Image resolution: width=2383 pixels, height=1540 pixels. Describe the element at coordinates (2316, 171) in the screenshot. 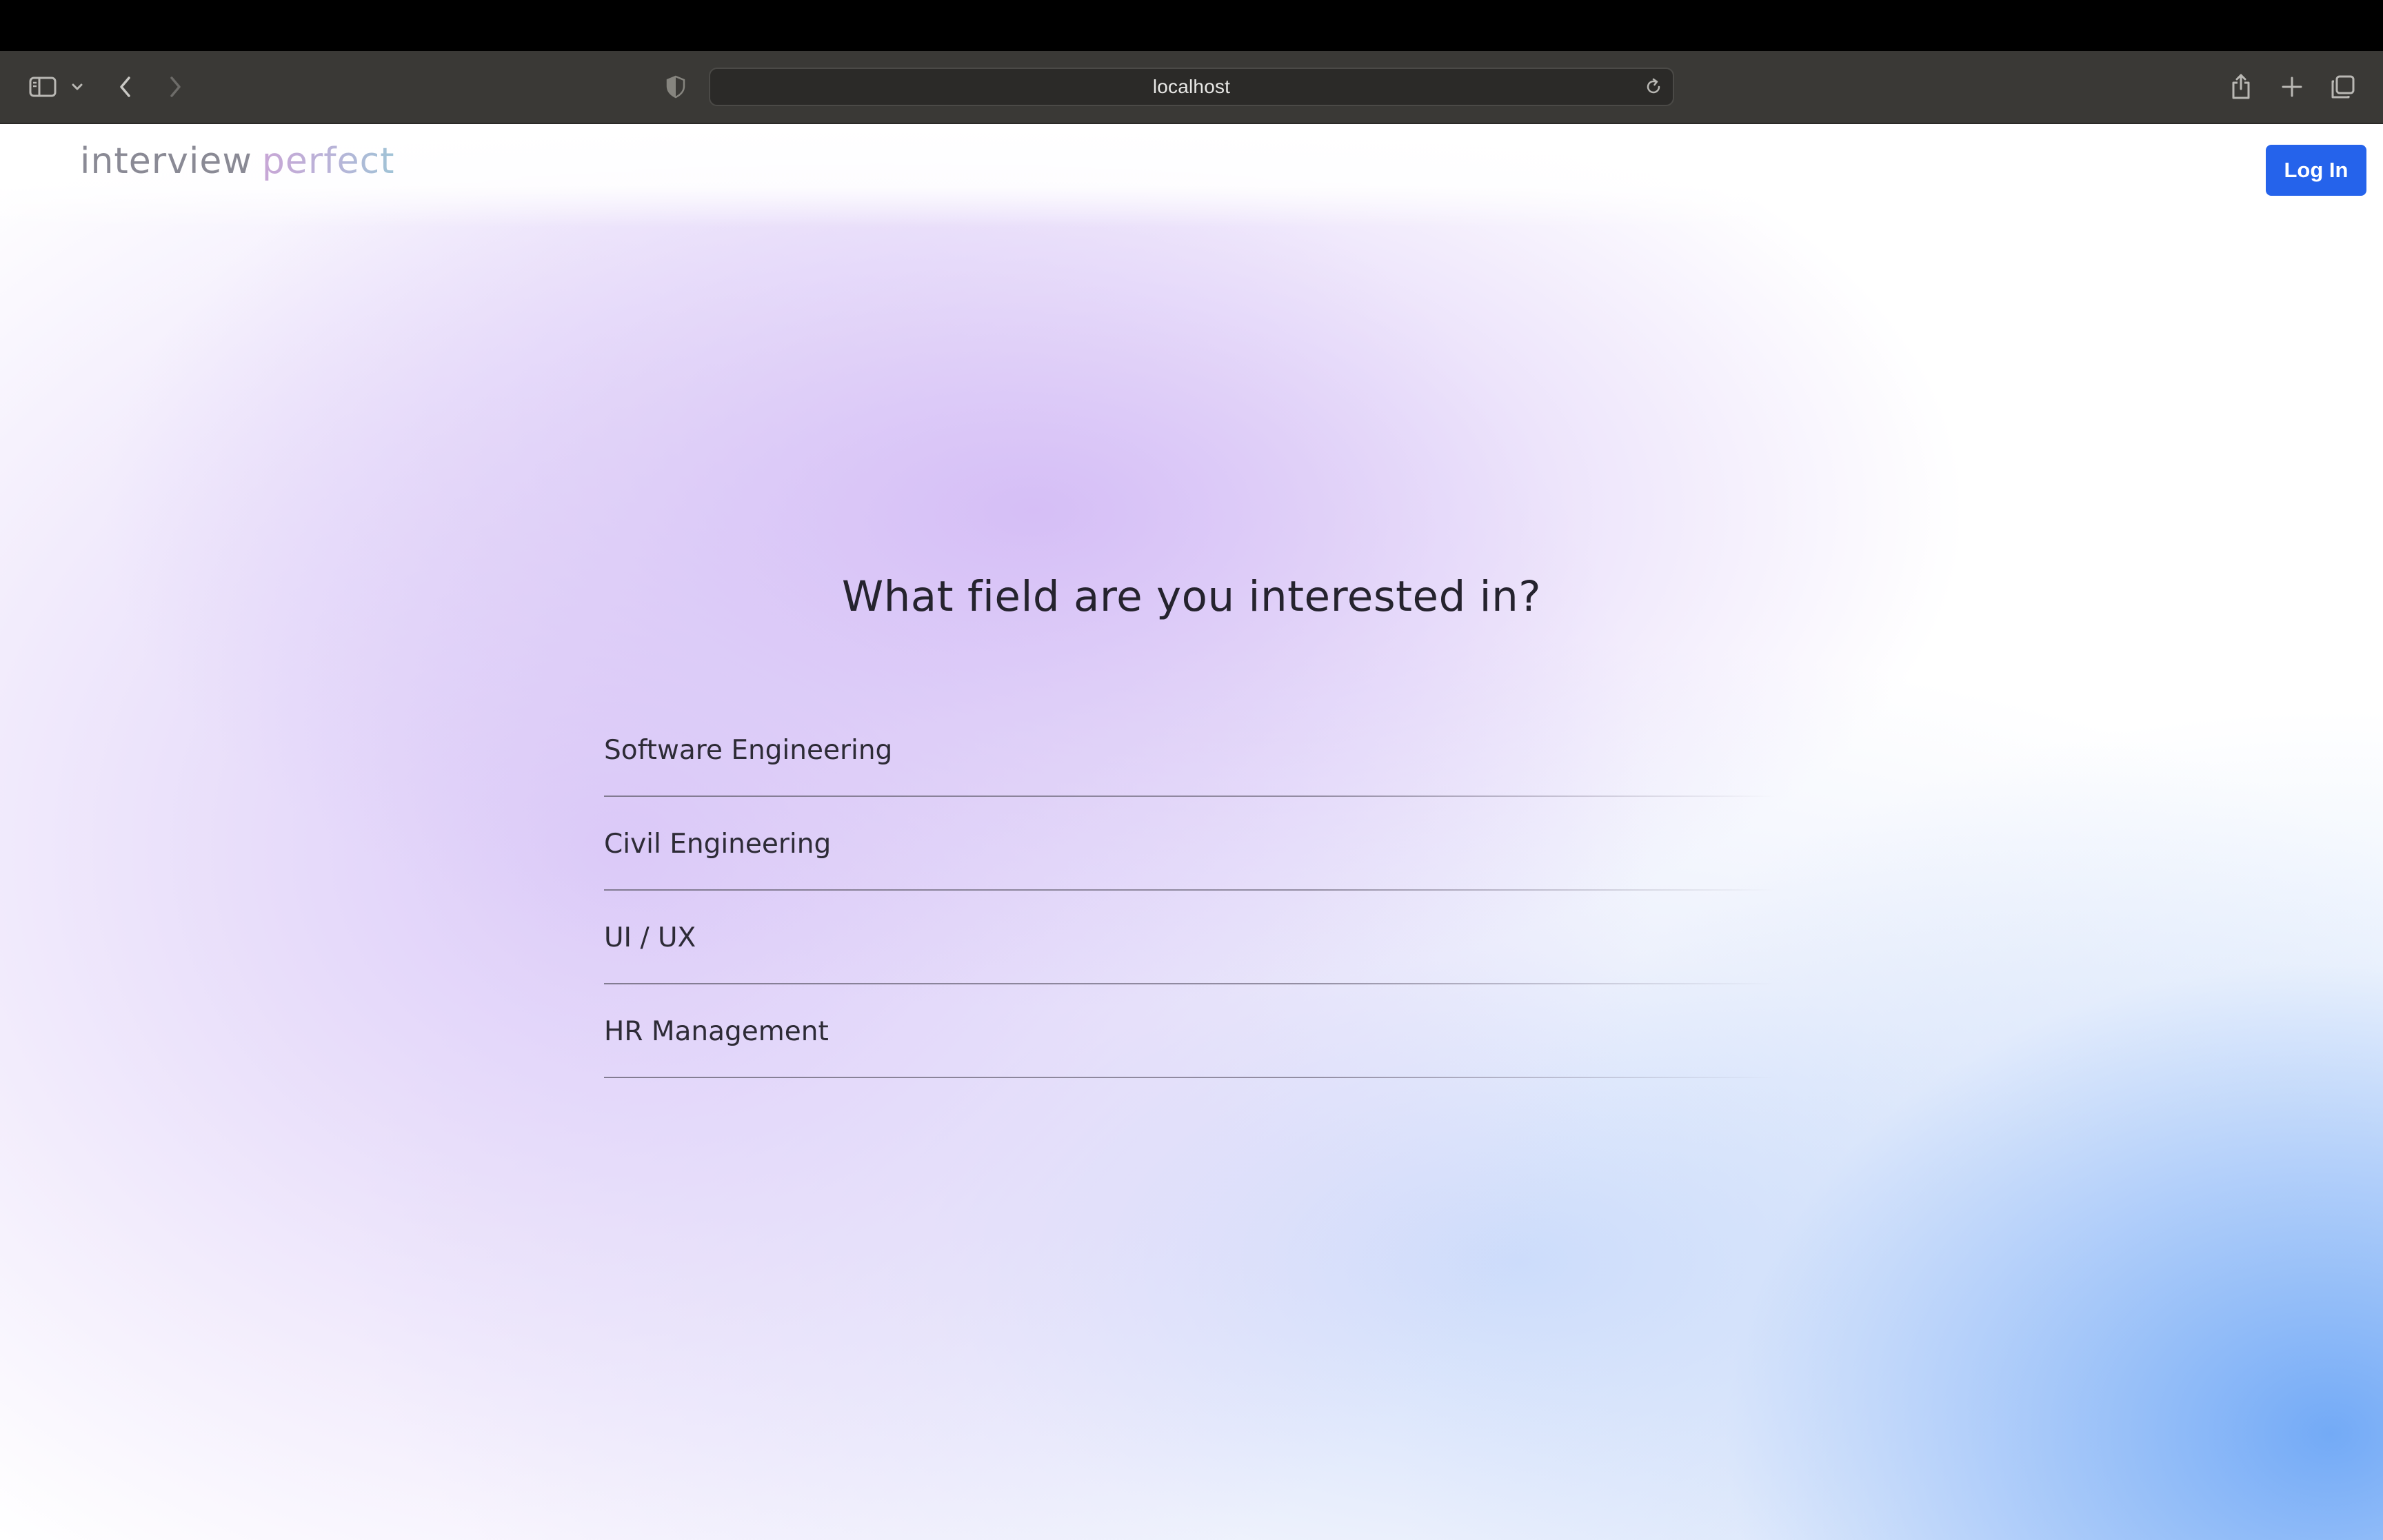

I see `login-button: Log In` at that location.